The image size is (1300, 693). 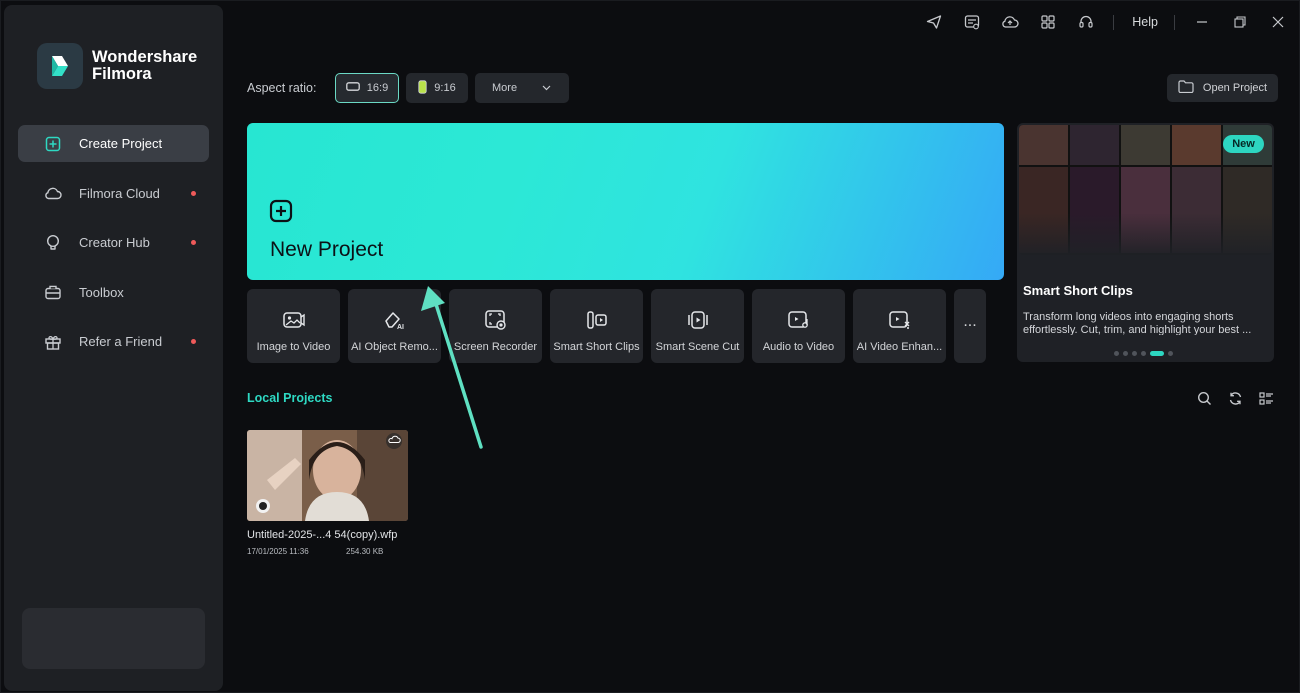 I want to click on refresh-icon, so click(x=1235, y=398).